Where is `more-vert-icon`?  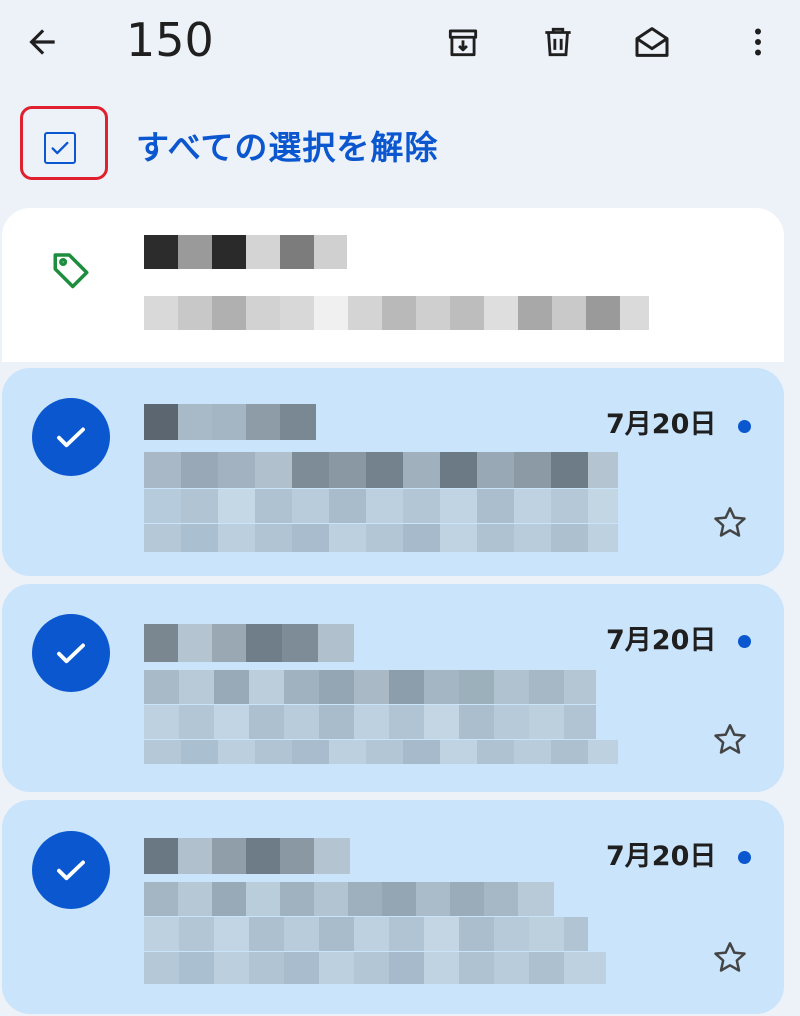 more-vert-icon is located at coordinates (758, 42).